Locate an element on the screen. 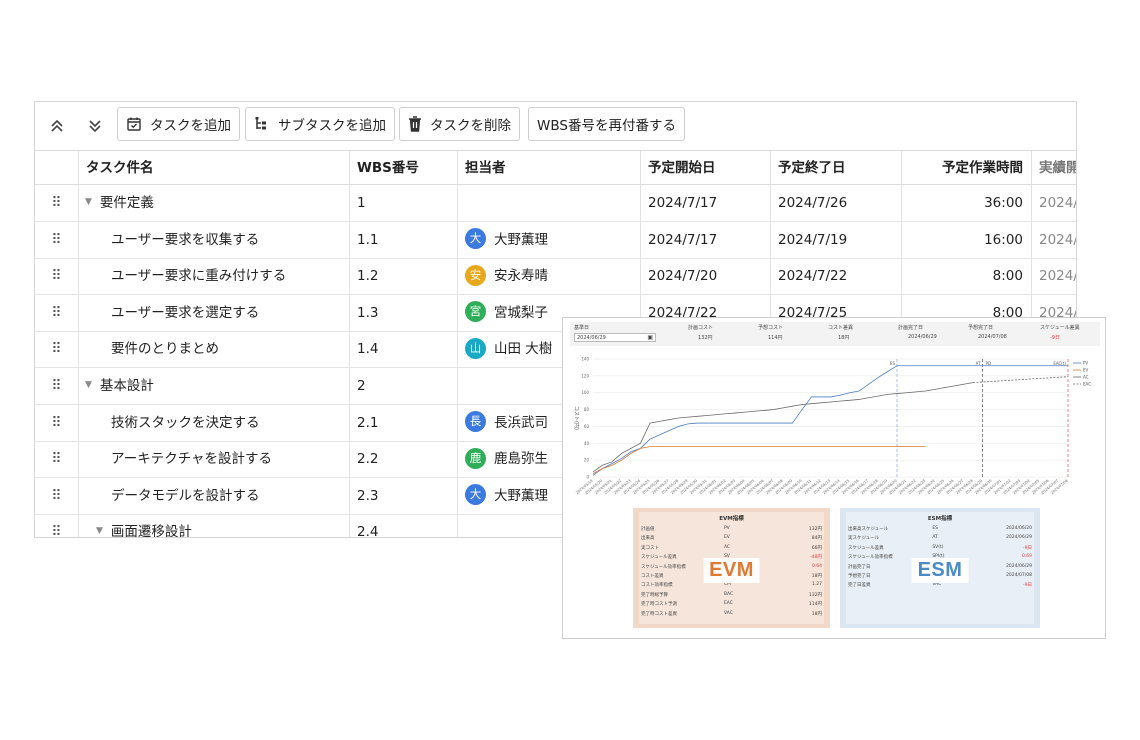  expand-all-button is located at coordinates (95, 126).